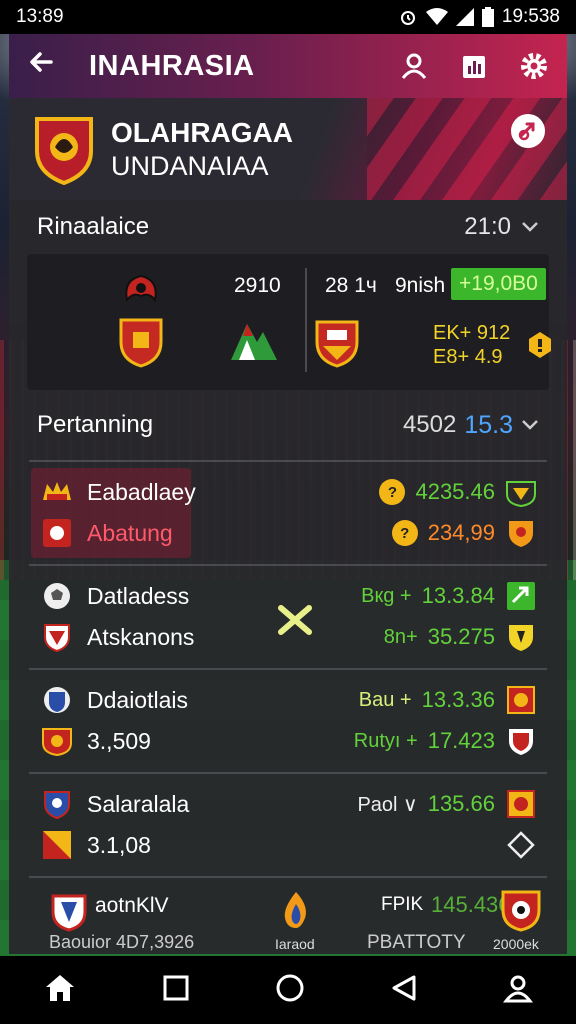  I want to click on section-value: 21:0, so click(487, 226).